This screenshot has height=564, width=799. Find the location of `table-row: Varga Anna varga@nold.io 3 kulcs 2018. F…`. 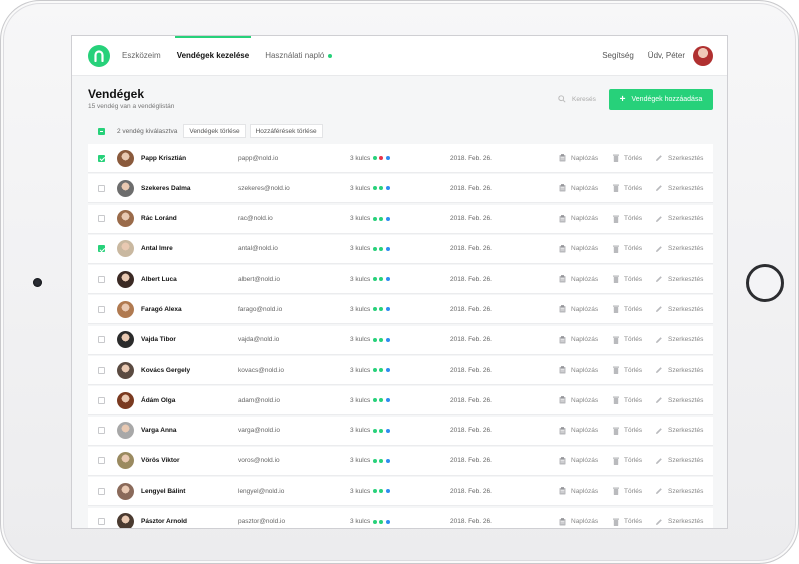

table-row: Varga Anna varga@nold.io 3 kulcs 2018. F… is located at coordinates (400, 430).